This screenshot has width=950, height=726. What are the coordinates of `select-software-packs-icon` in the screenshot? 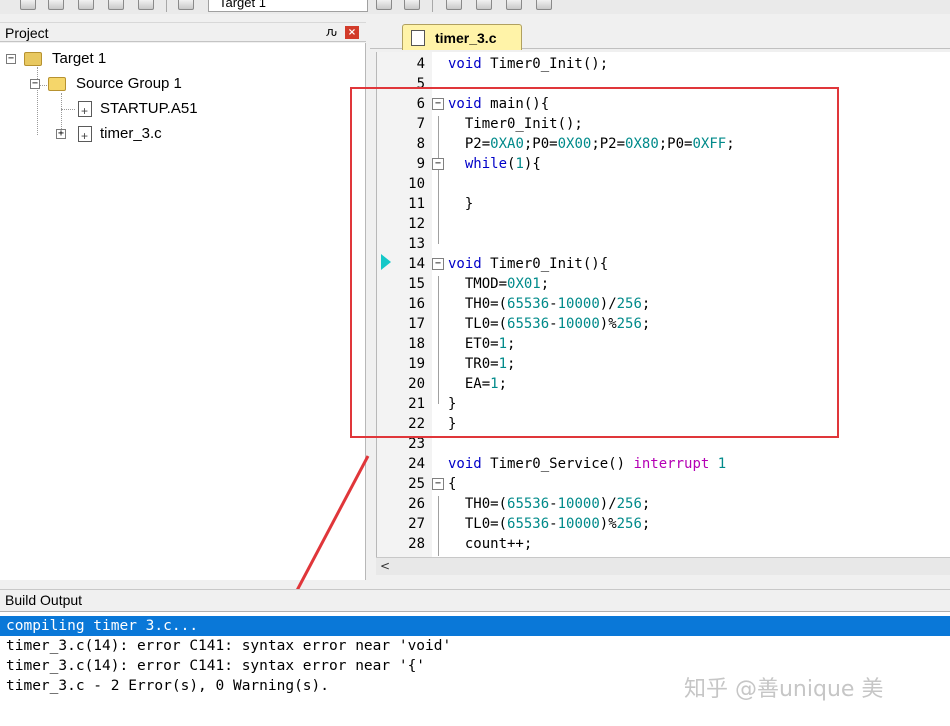 It's located at (544, 5).